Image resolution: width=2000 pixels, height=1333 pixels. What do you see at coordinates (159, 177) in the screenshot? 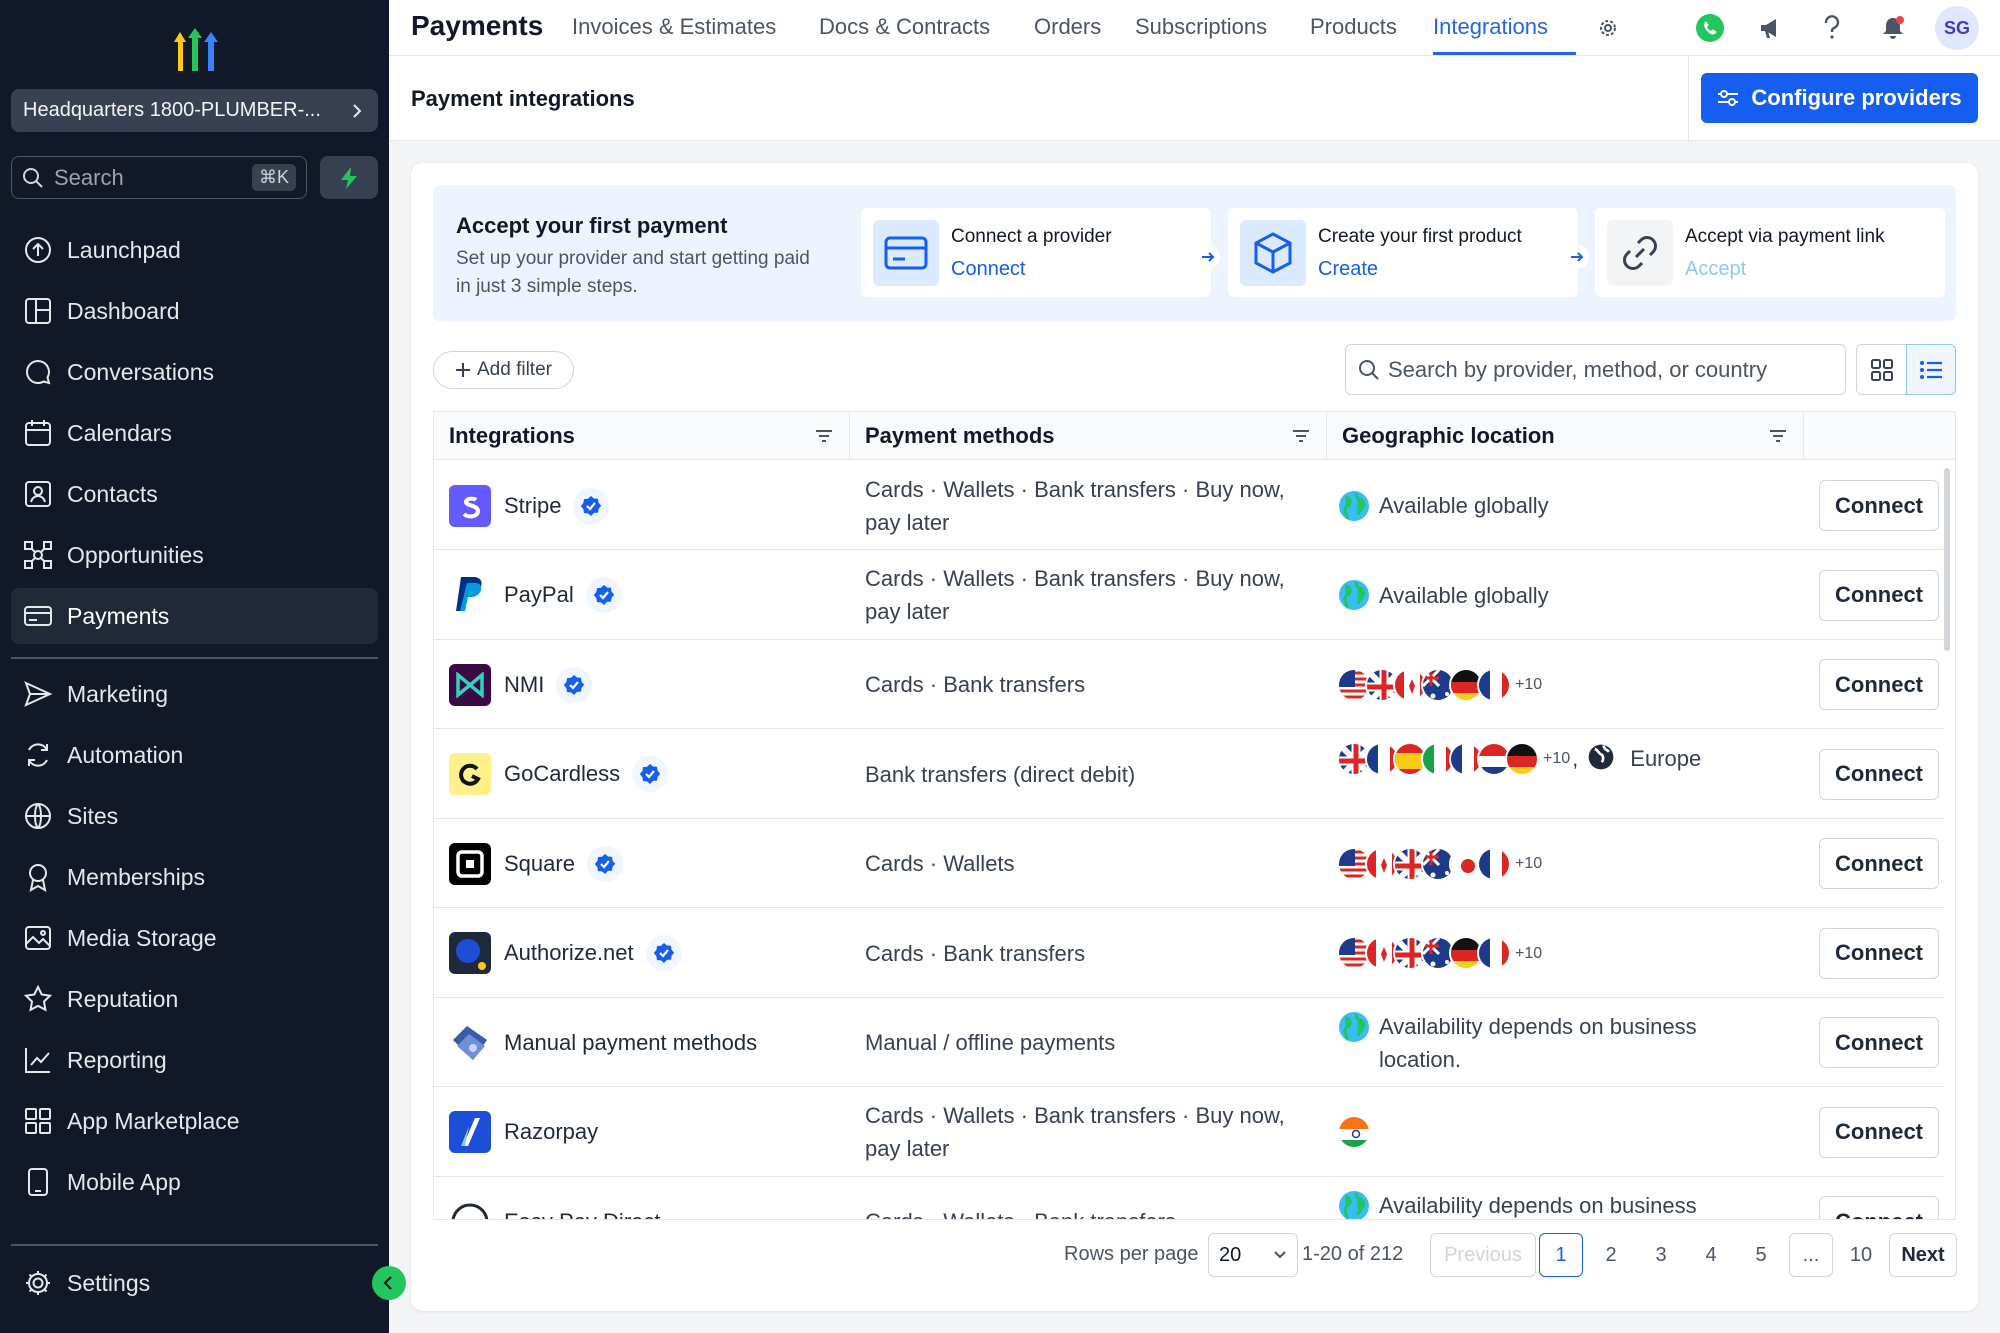
I see `sidebar-search: Search ⌘K` at bounding box center [159, 177].